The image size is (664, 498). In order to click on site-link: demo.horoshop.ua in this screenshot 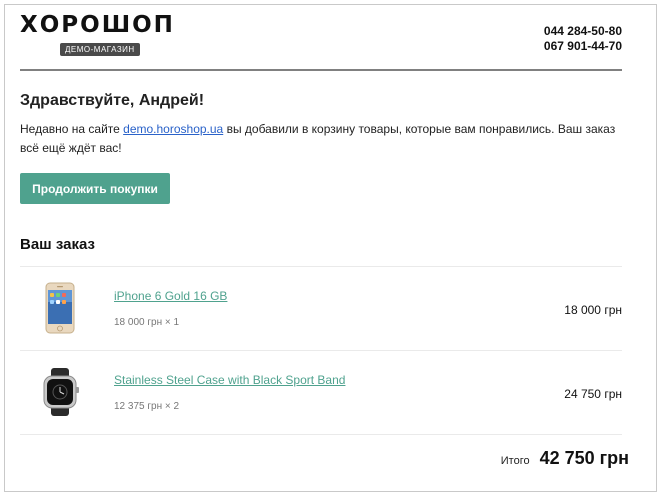, I will do `click(173, 129)`.